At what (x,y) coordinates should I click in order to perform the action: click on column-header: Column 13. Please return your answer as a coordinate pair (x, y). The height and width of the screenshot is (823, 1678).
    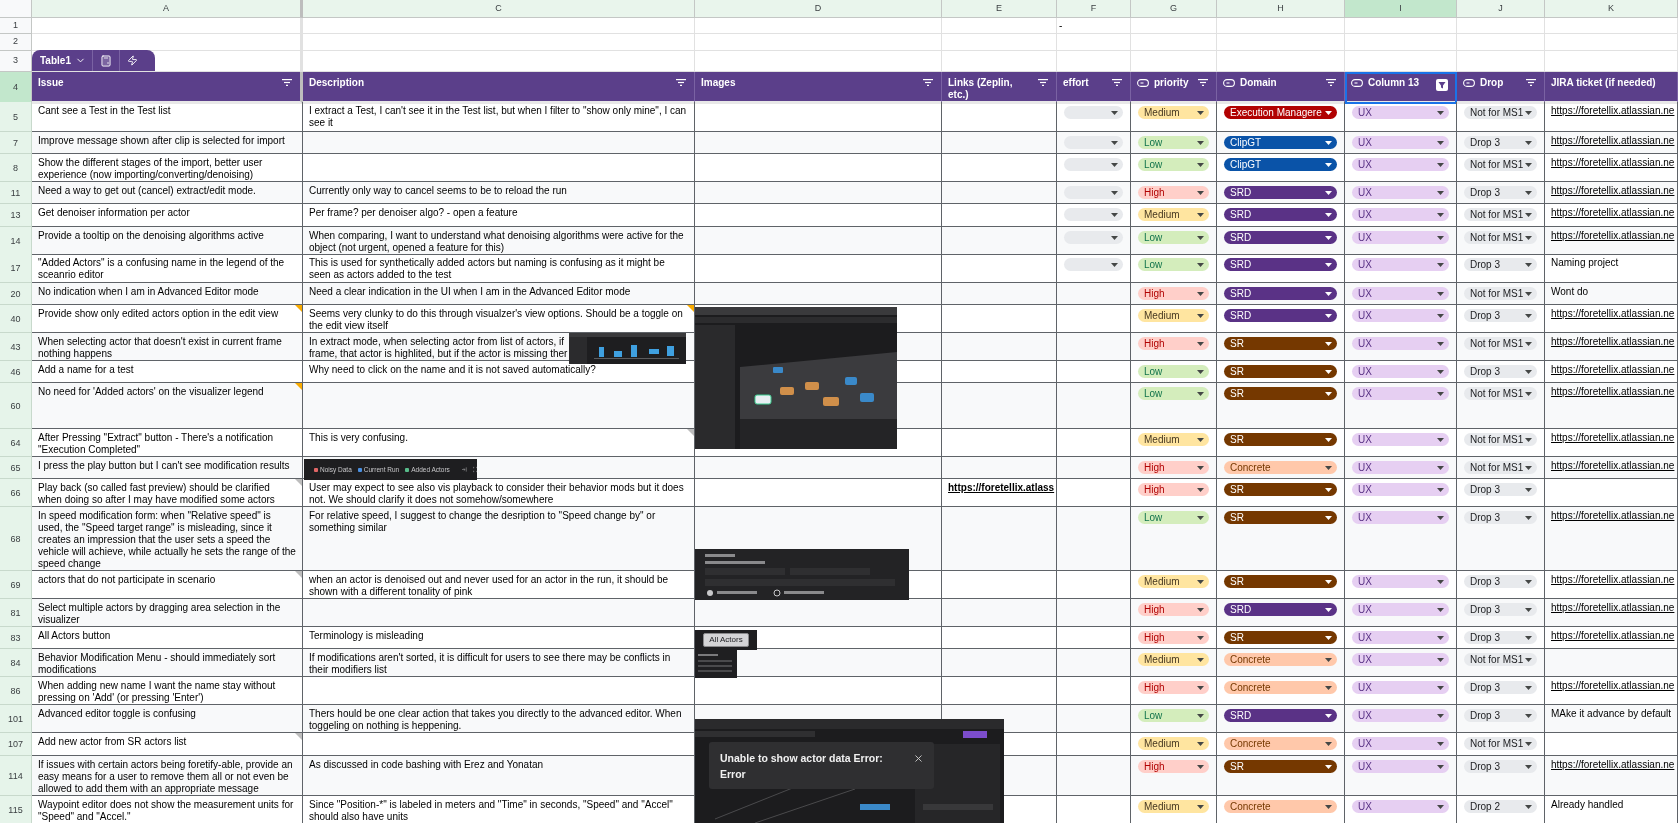
    Looking at the image, I should click on (1401, 88).